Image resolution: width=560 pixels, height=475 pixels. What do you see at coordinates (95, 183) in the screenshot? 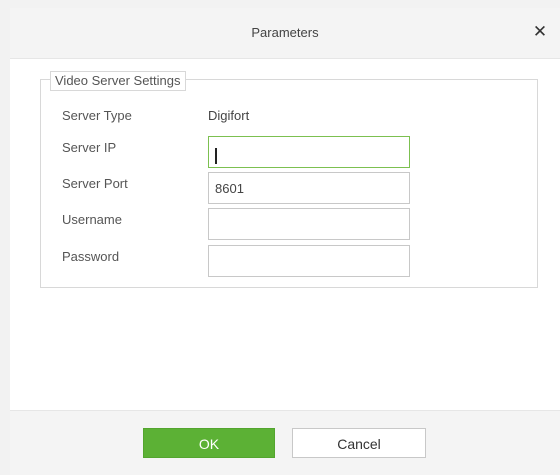
I see `server-port-label: Server Port` at bounding box center [95, 183].